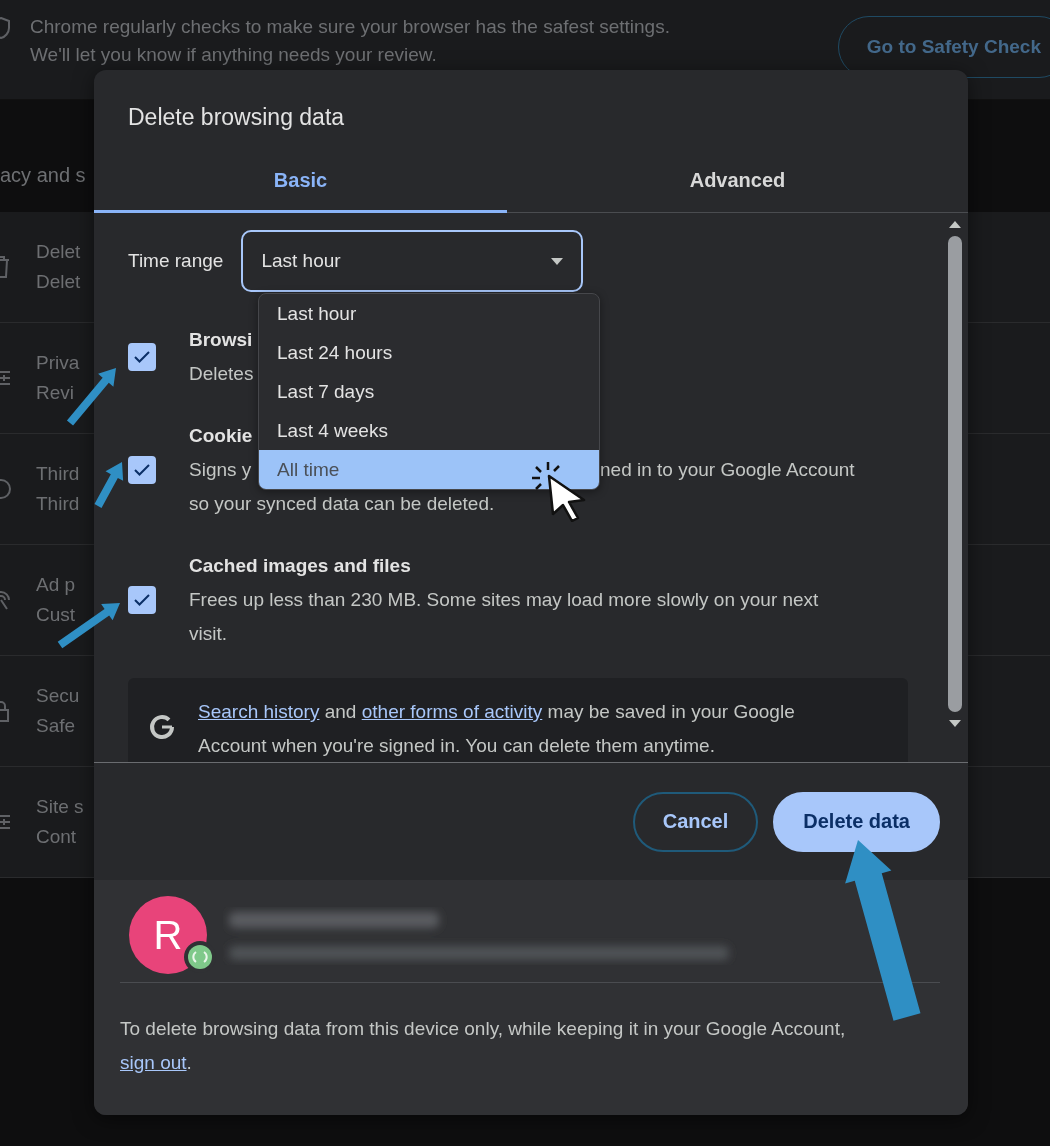 This screenshot has height=1146, width=1050. I want to click on menu-item: Last 7 days, so click(429, 391).